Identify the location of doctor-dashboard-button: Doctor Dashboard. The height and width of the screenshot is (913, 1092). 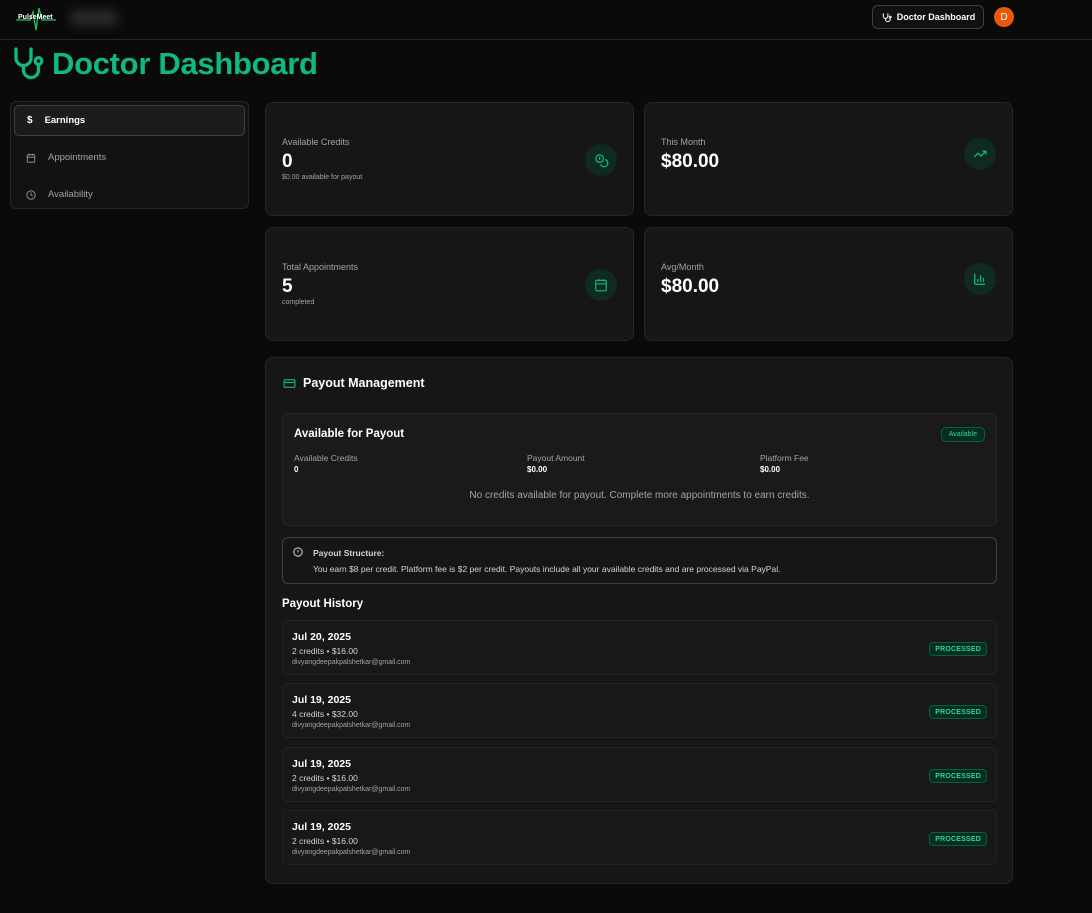
(928, 17).